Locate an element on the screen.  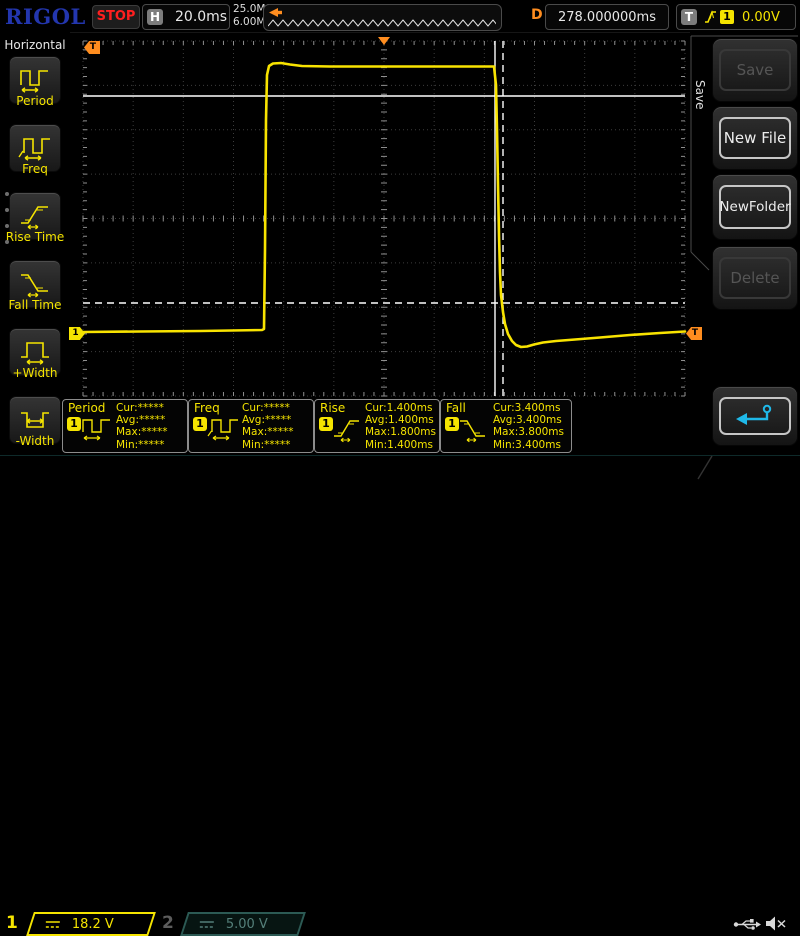
trigger-level-value: 0.00V is located at coordinates (761, 17).